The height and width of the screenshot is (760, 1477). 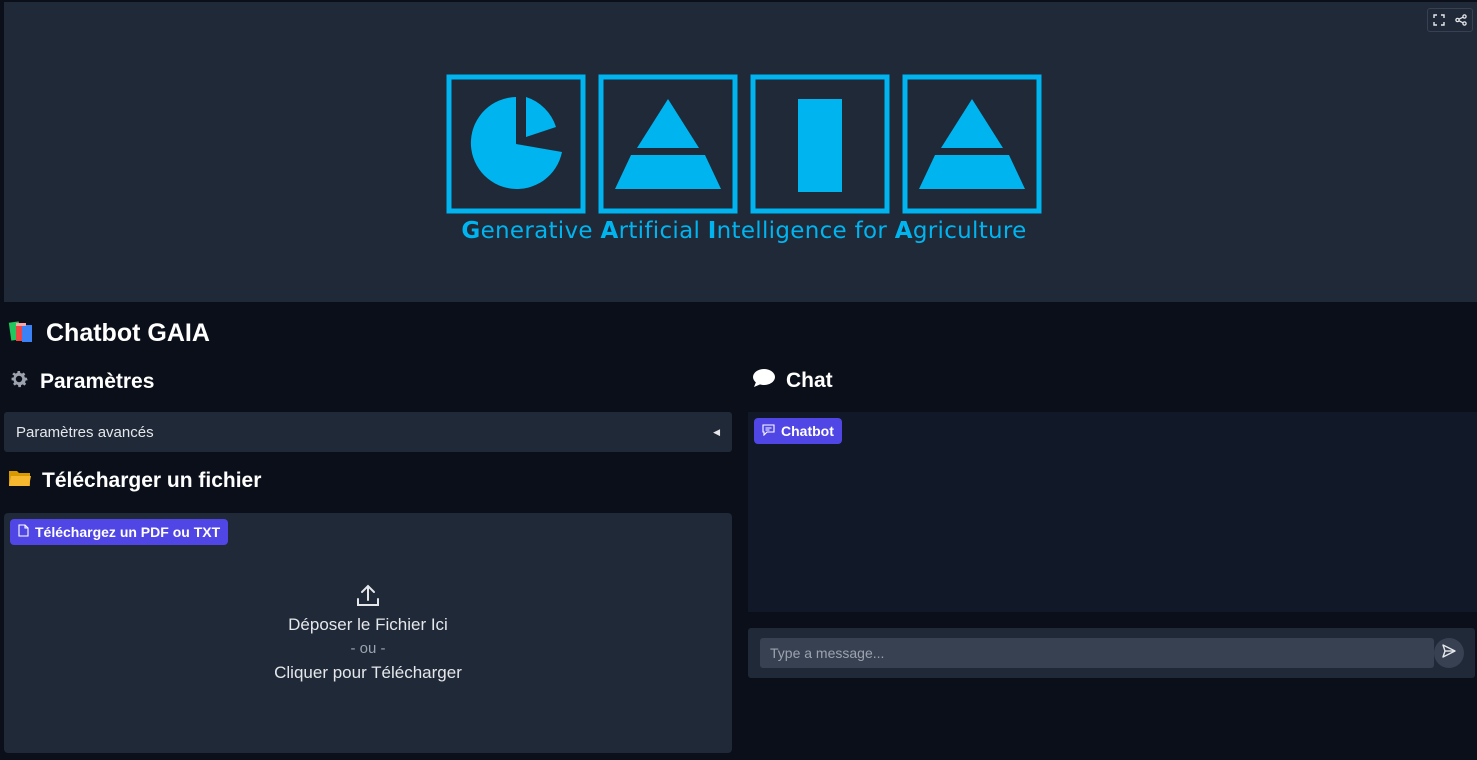 I want to click on message-input-bar, so click(x=1111, y=653).